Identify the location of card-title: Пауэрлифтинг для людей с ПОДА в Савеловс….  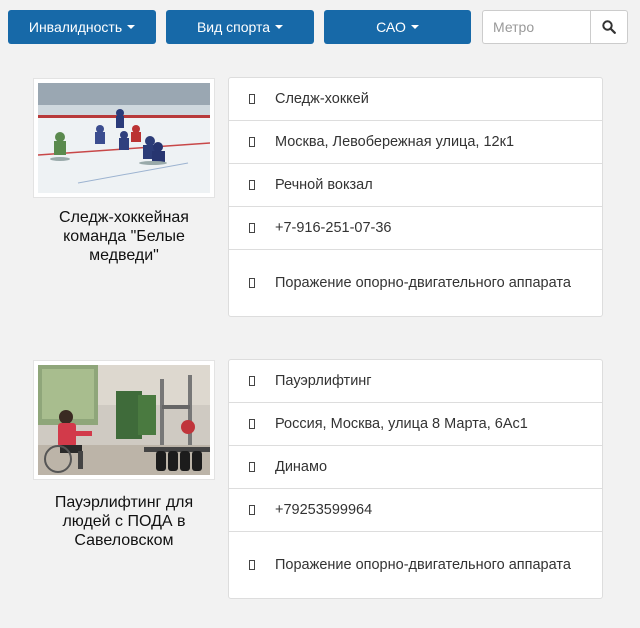
(124, 521).